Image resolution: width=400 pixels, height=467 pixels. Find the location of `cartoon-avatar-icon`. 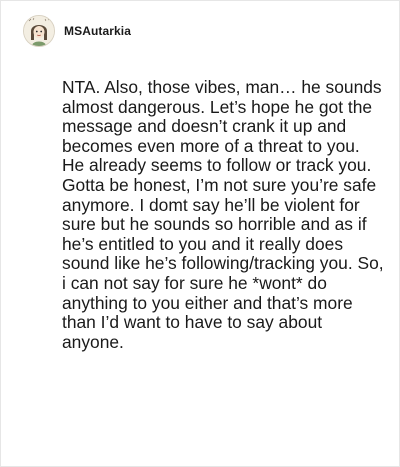

cartoon-avatar-icon is located at coordinates (39, 31).